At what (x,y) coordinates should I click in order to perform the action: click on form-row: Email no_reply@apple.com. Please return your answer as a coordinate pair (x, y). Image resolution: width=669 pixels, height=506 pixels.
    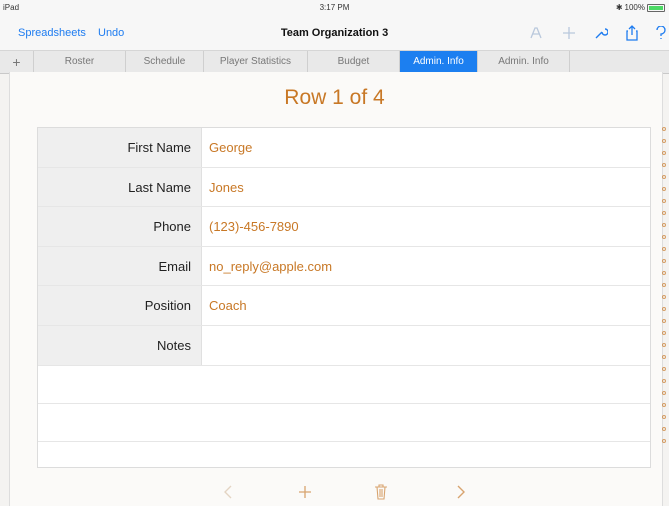
    Looking at the image, I should click on (344, 266).